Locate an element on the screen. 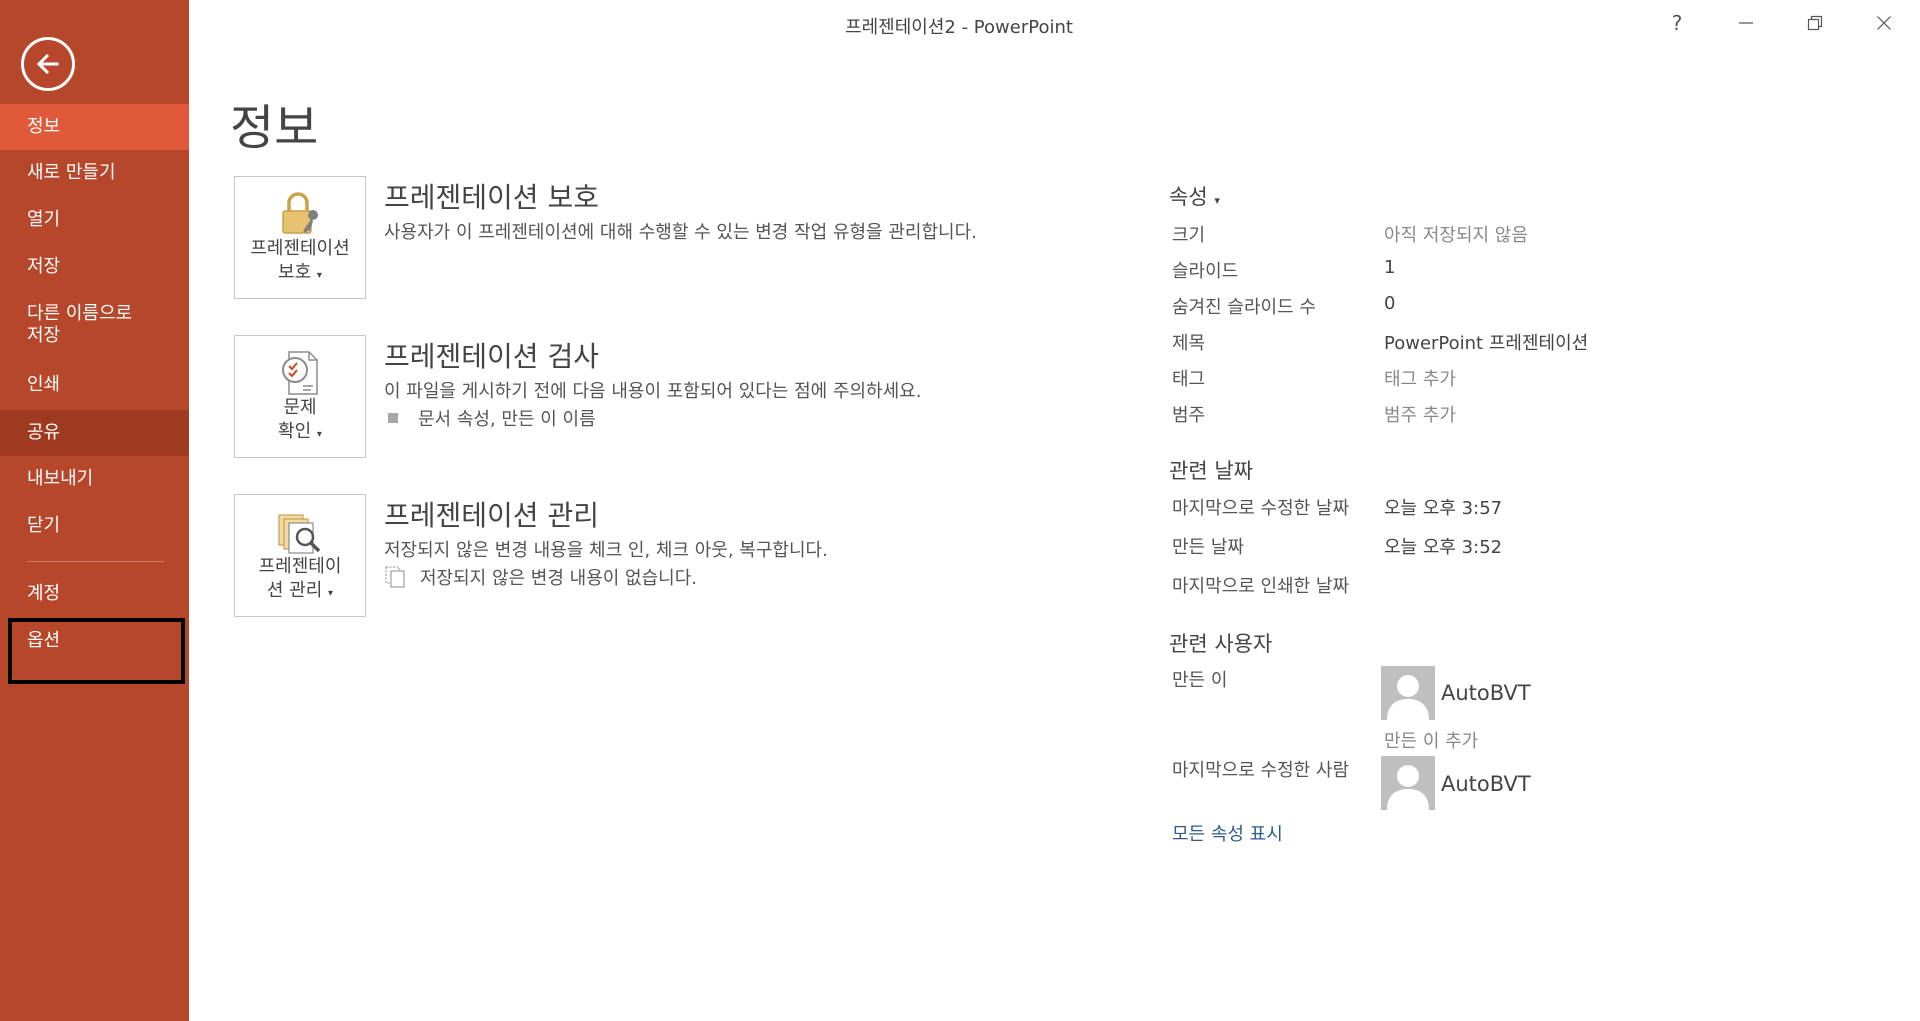 The image size is (1920, 1021). prop-label-title: 제목 is located at coordinates (1189, 343).